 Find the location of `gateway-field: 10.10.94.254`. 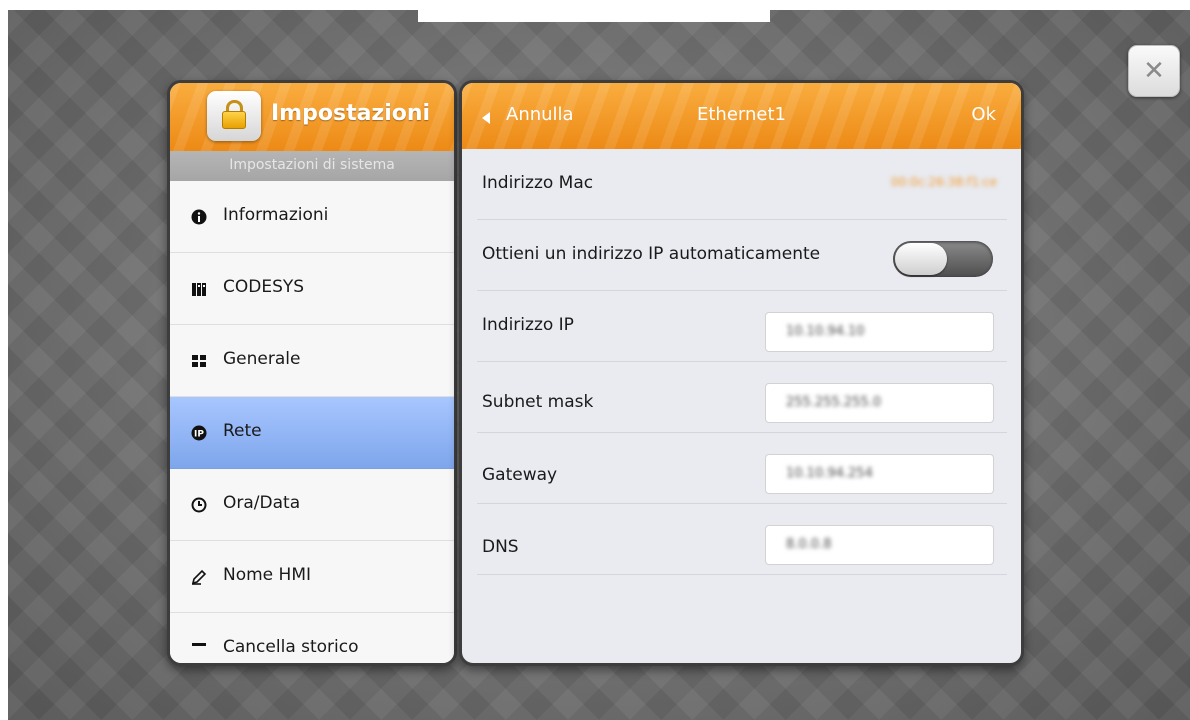

gateway-field: 10.10.94.254 is located at coordinates (879, 474).